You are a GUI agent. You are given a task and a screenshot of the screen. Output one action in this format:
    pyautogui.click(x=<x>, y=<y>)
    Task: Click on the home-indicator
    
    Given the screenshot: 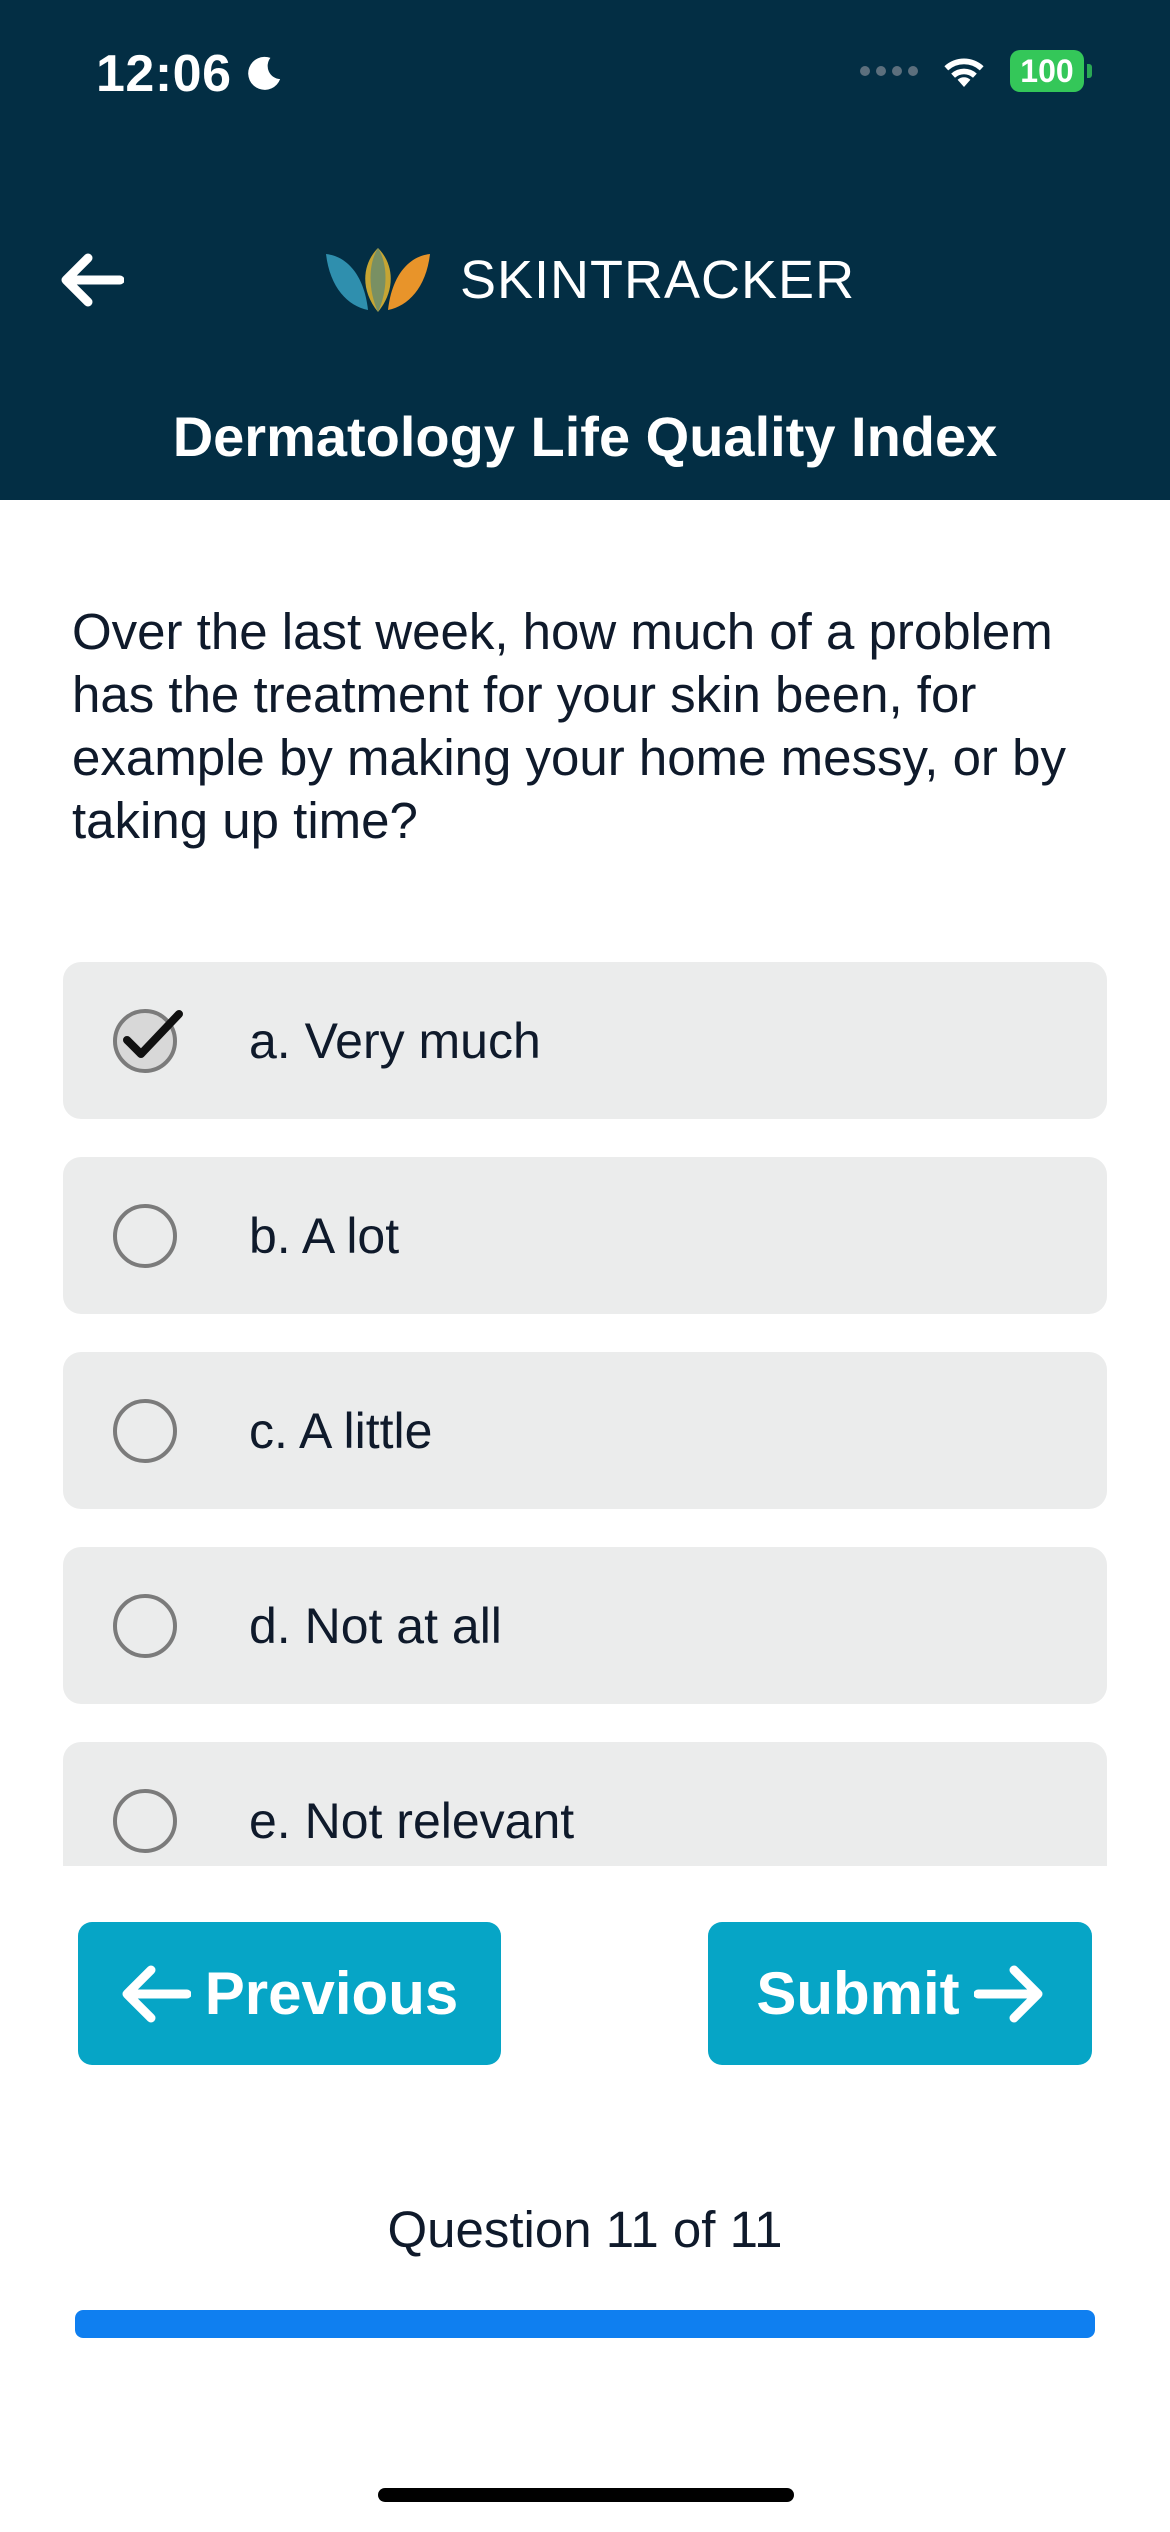 What is the action you would take?
    pyautogui.click(x=586, y=2495)
    